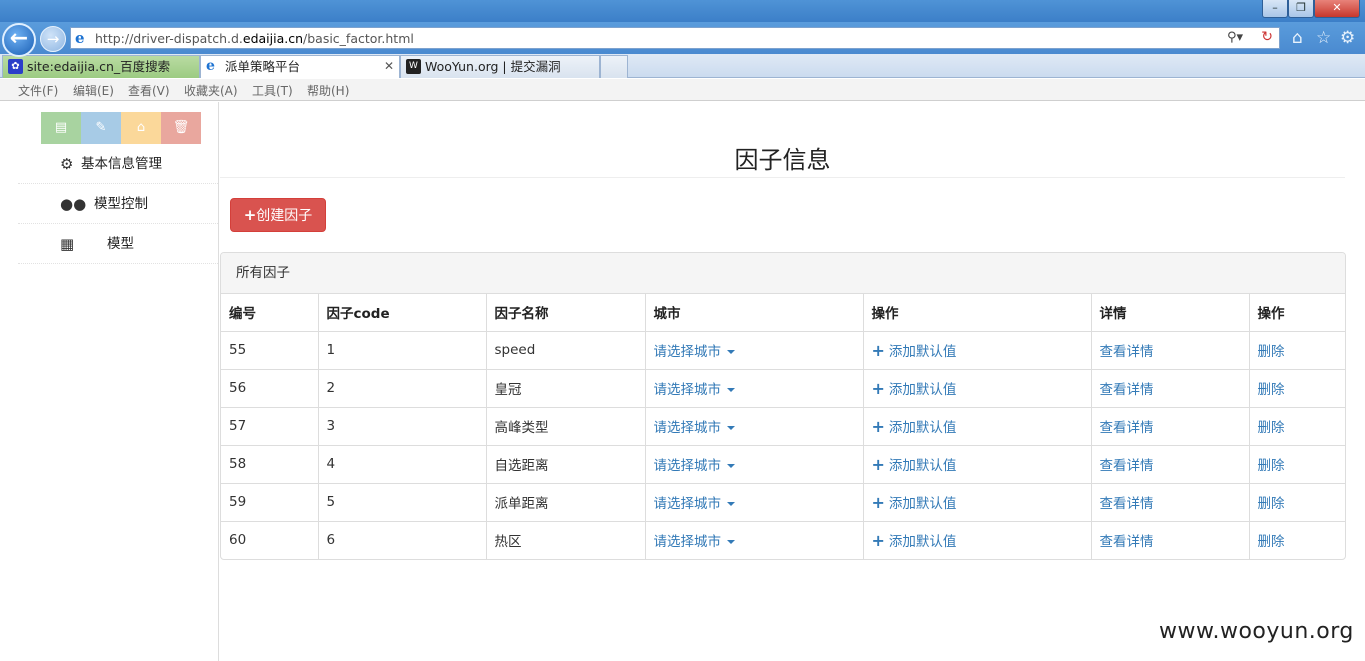  Describe the element at coordinates (263, 66) in the screenshot. I see `tab-label: 派单策略平台` at that location.